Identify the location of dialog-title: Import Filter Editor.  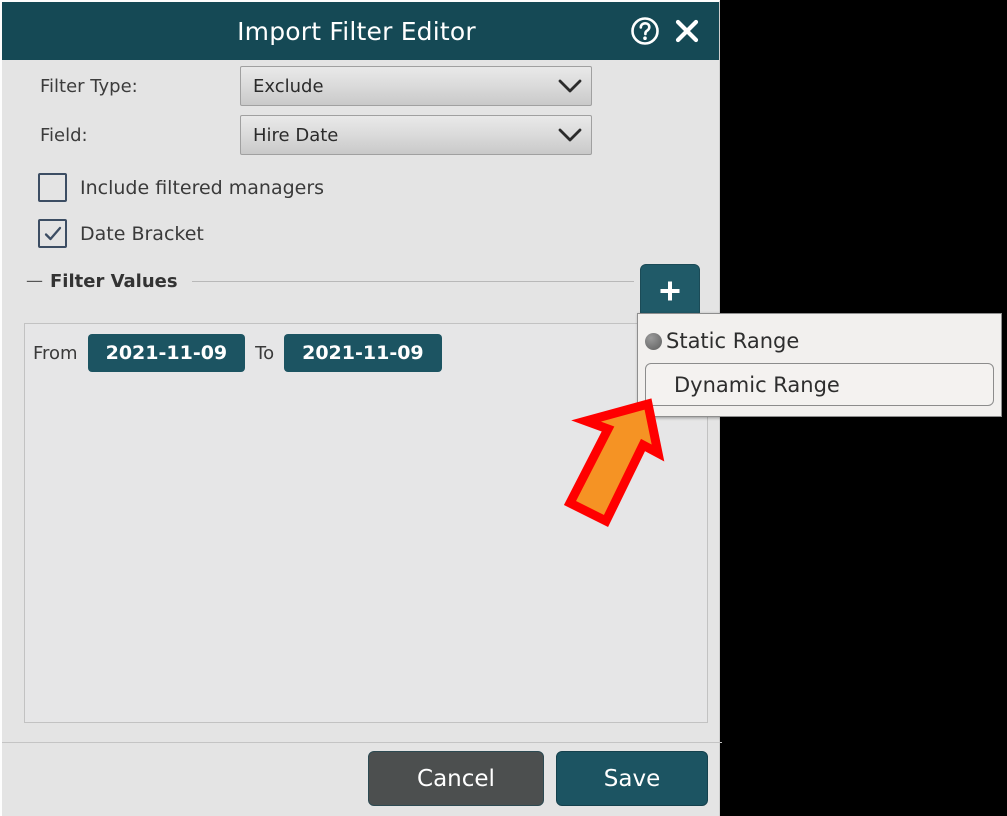
(356, 31).